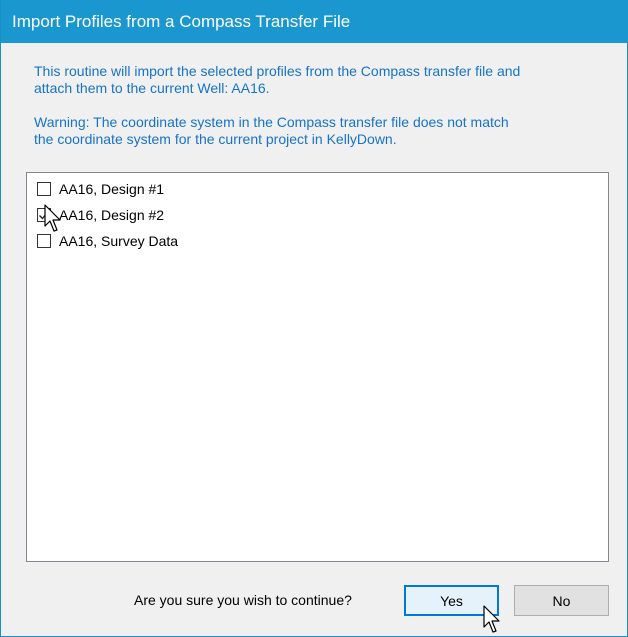 This screenshot has width=628, height=637. I want to click on profile-label-design-2: AA16, Design #2, so click(112, 215).